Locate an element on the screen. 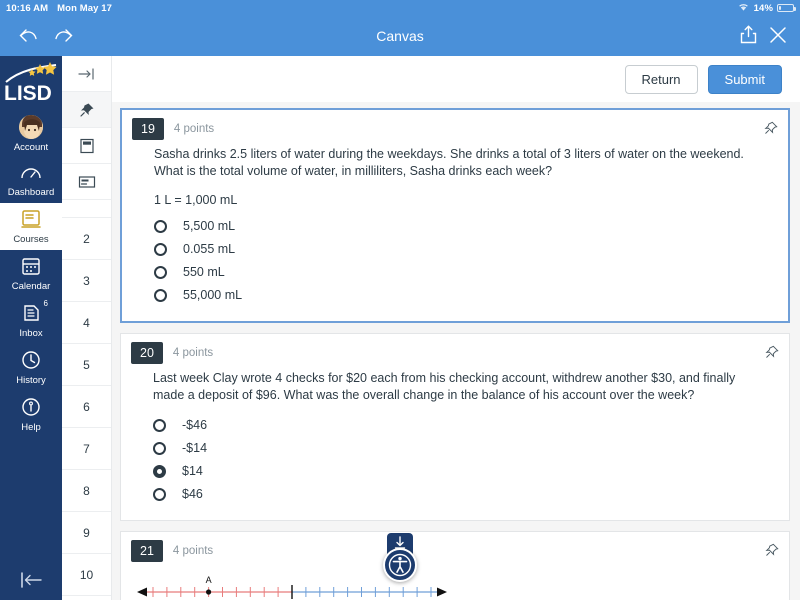 This screenshot has height=600, width=800. lisd-logo: LISD is located at coordinates (31, 83).